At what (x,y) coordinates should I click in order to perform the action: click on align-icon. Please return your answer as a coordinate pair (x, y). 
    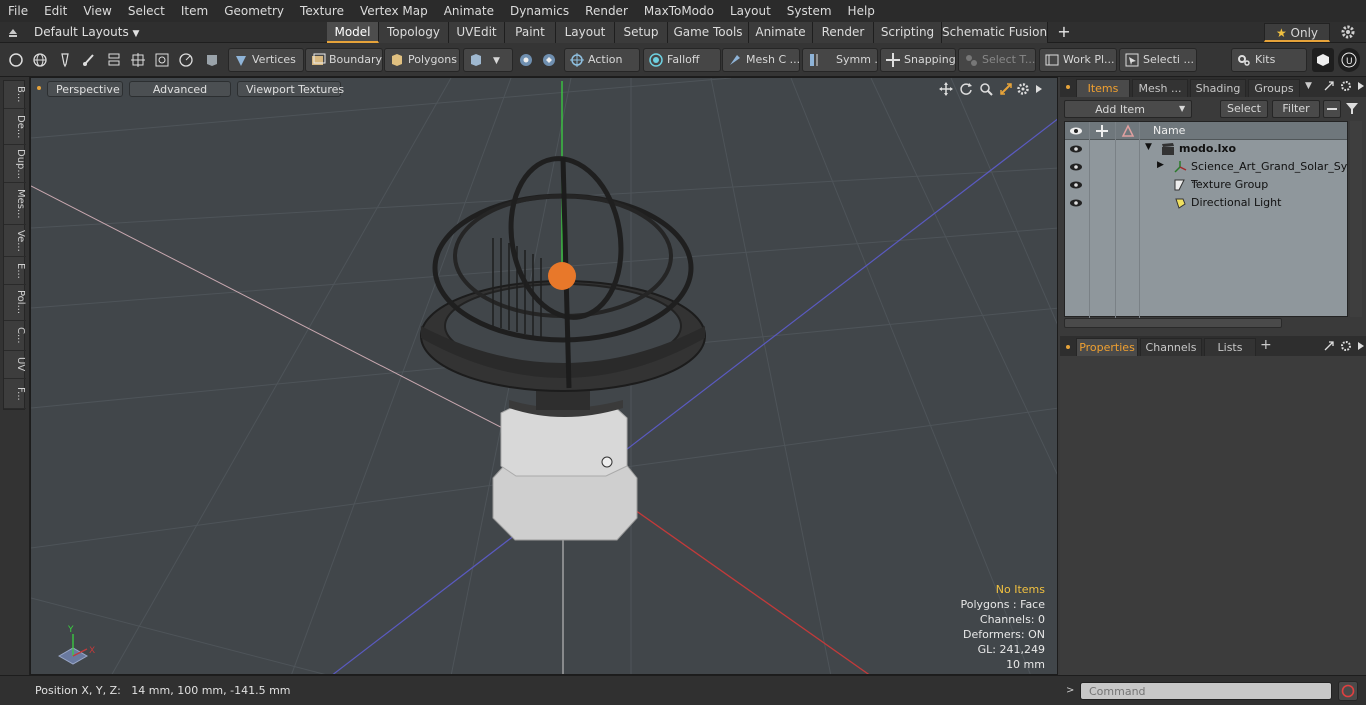
    Looking at the image, I should click on (114, 60).